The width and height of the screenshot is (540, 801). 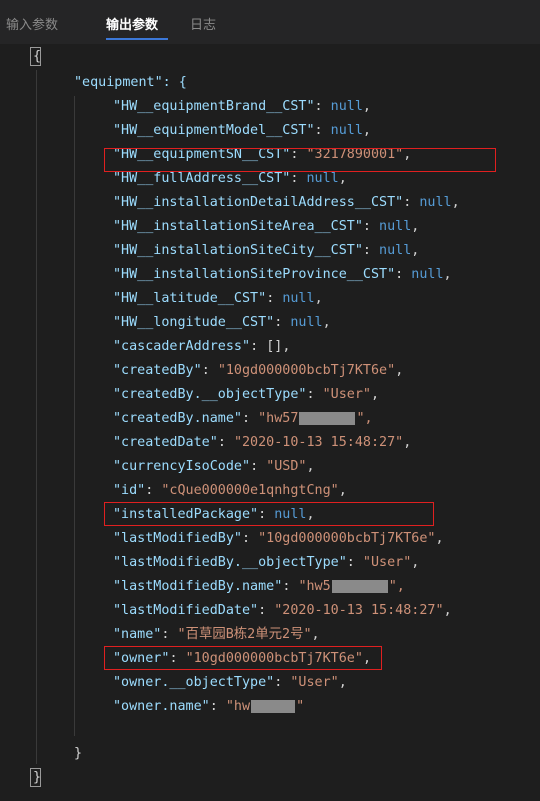 What do you see at coordinates (250, 490) in the screenshot?
I see `json-value: "cQue000000e1qnhgtCng"` at bounding box center [250, 490].